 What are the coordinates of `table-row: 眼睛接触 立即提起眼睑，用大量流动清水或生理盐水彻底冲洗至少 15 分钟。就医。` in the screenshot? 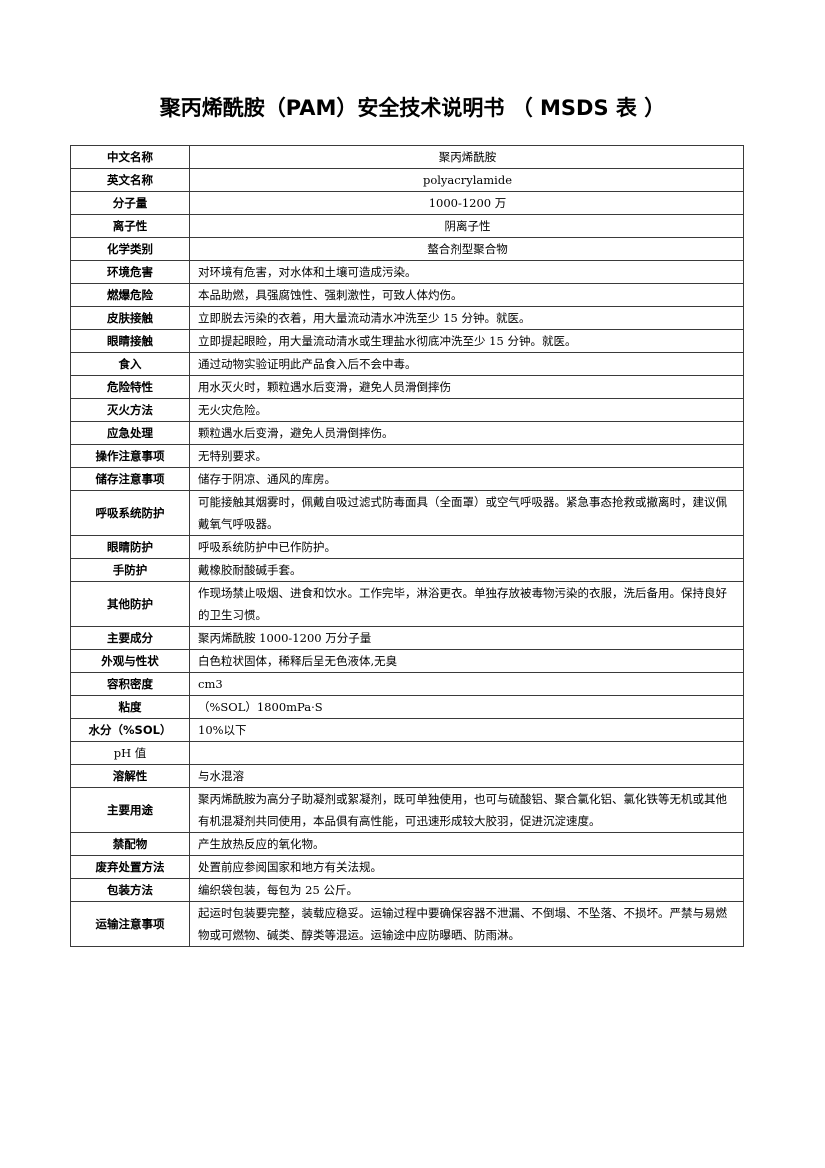 It's located at (407, 341).